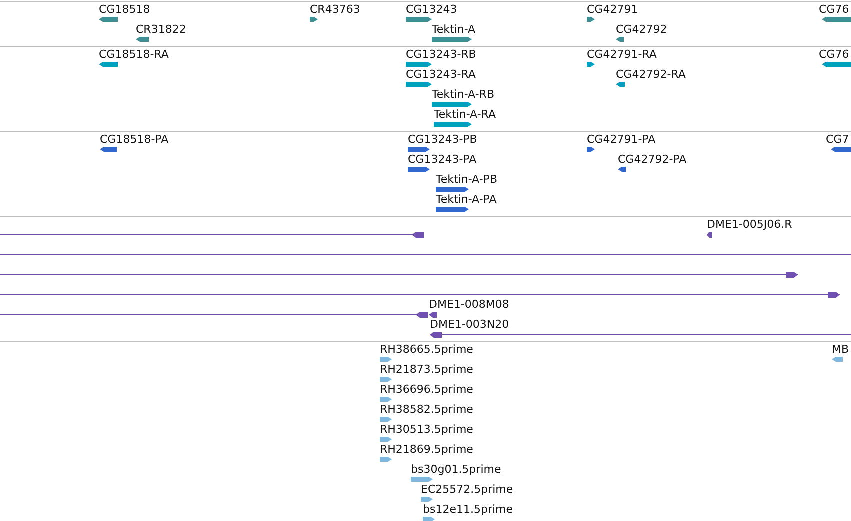  What do you see at coordinates (456, 469) in the screenshot?
I see `feature-label: bs30g01.5prime` at bounding box center [456, 469].